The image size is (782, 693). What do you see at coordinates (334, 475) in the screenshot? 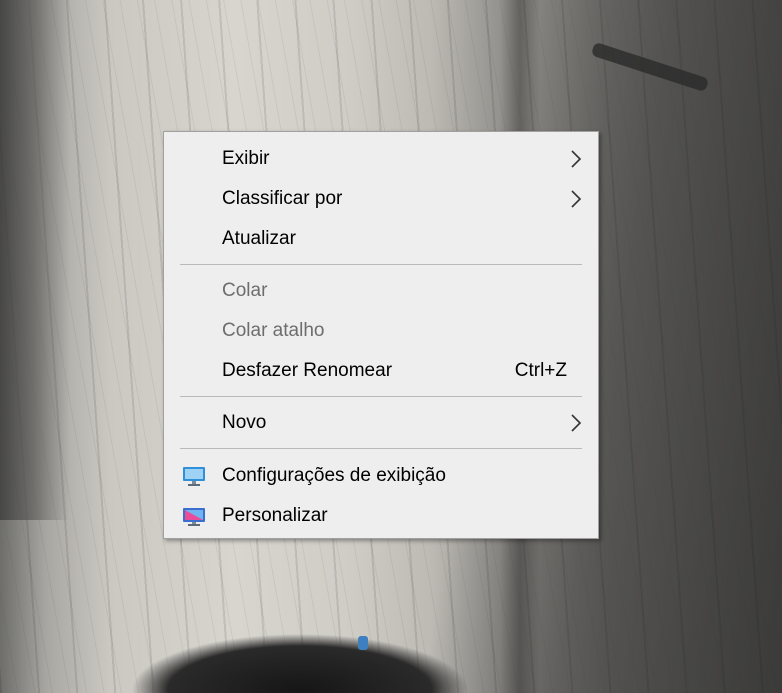
I see `menu-item-label: Configurações de exibição` at bounding box center [334, 475].